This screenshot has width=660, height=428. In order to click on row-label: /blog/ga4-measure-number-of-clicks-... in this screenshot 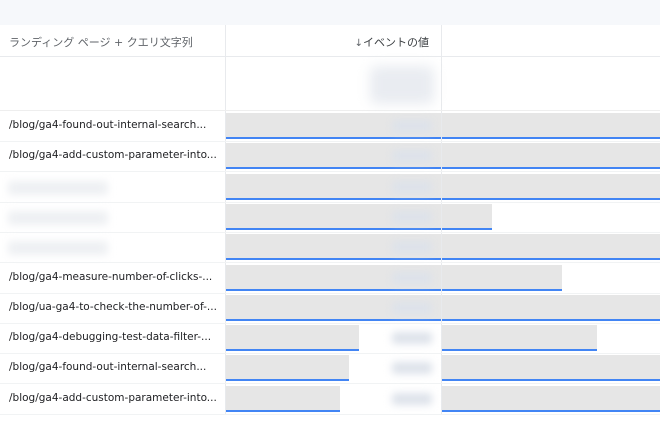, I will do `click(115, 277)`.